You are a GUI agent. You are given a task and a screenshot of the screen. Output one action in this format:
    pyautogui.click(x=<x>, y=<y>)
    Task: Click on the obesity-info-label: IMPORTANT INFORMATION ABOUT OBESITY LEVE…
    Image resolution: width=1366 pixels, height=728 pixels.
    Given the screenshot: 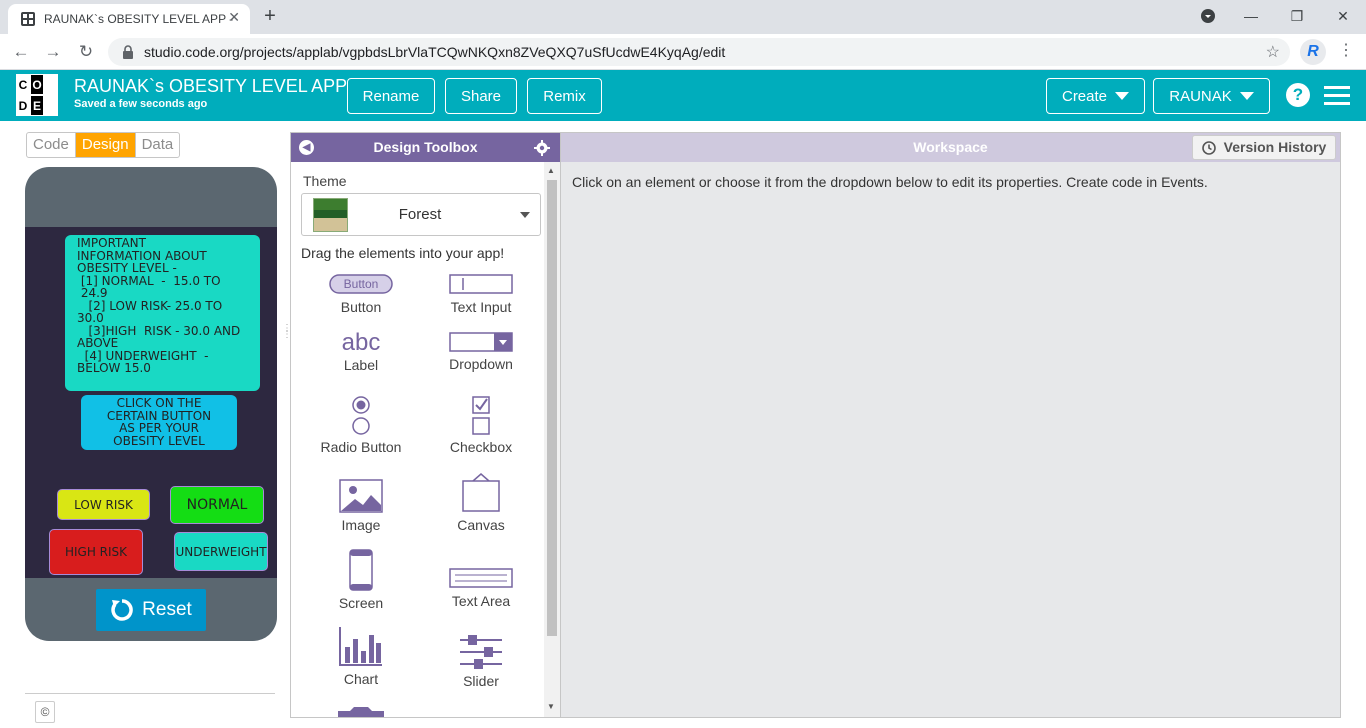 What is the action you would take?
    pyautogui.click(x=162, y=313)
    